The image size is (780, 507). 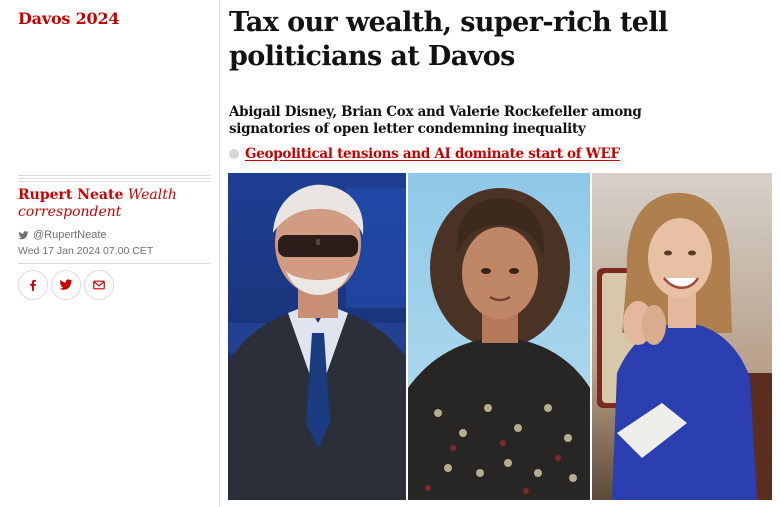 What do you see at coordinates (23, 234) in the screenshot?
I see `twitter-bird-icon` at bounding box center [23, 234].